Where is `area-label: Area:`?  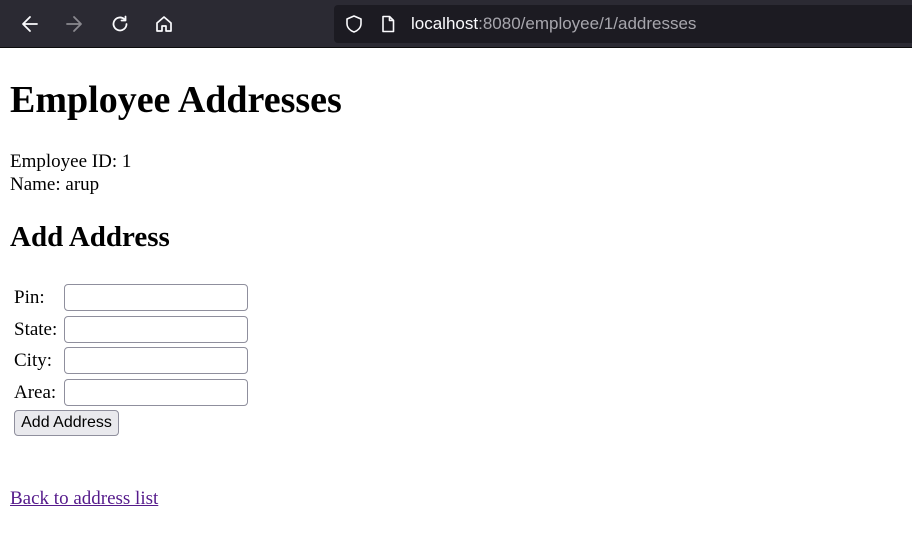
area-label: Area: is located at coordinates (35, 392).